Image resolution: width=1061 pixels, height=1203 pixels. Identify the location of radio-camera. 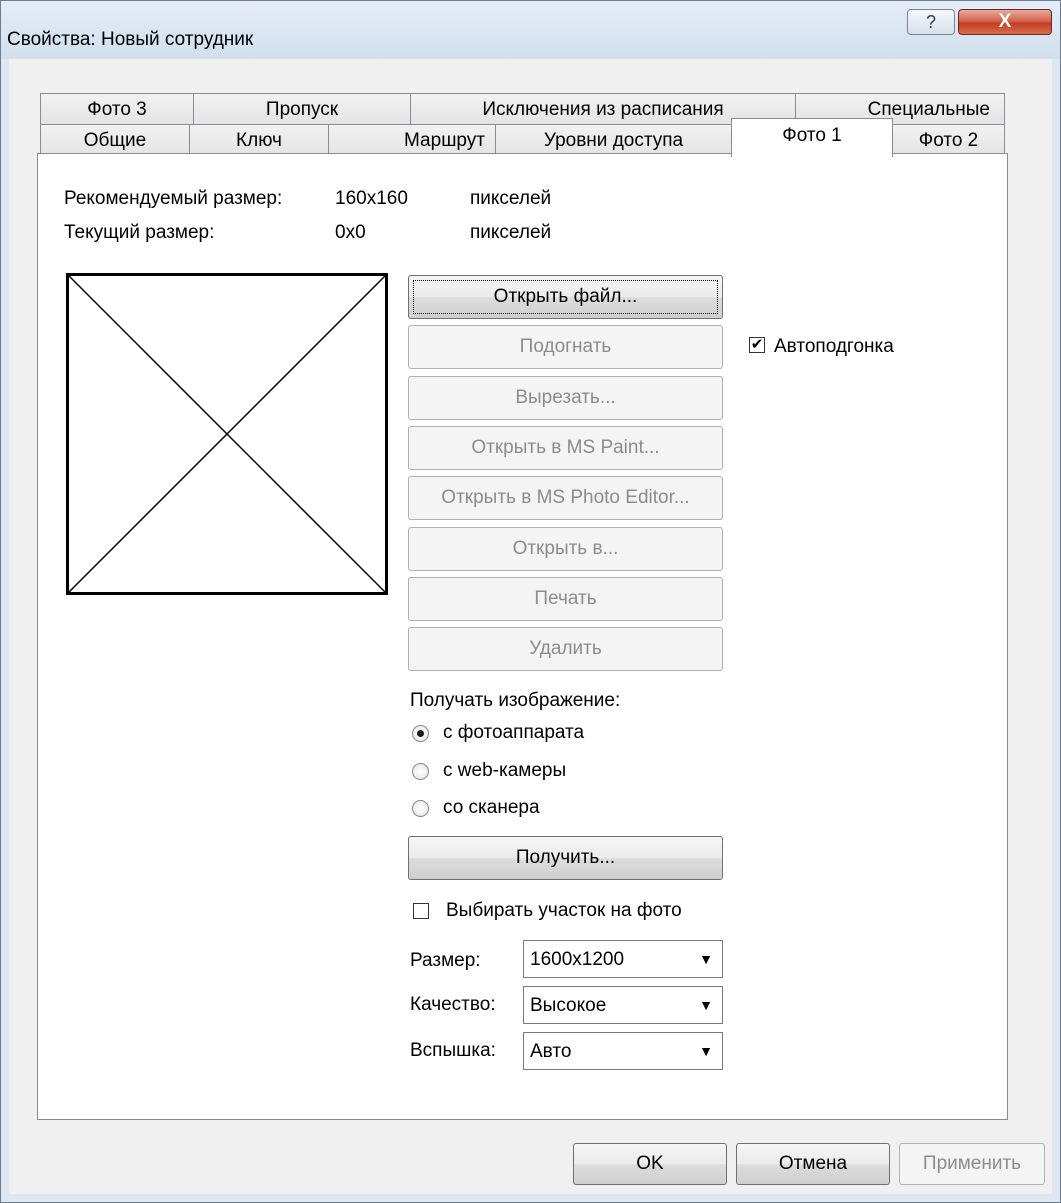
(420, 733).